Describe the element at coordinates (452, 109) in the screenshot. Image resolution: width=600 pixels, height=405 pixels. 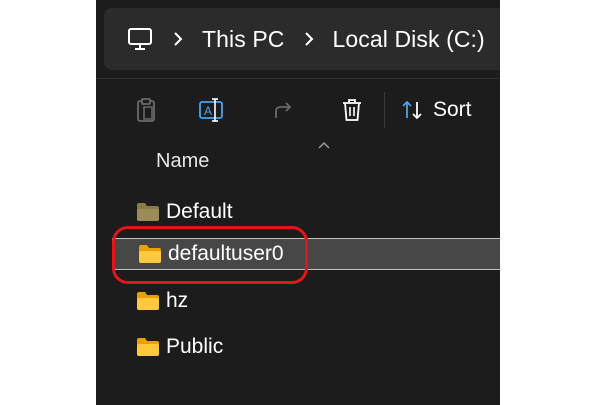
I see `sort-label: Sort` at that location.